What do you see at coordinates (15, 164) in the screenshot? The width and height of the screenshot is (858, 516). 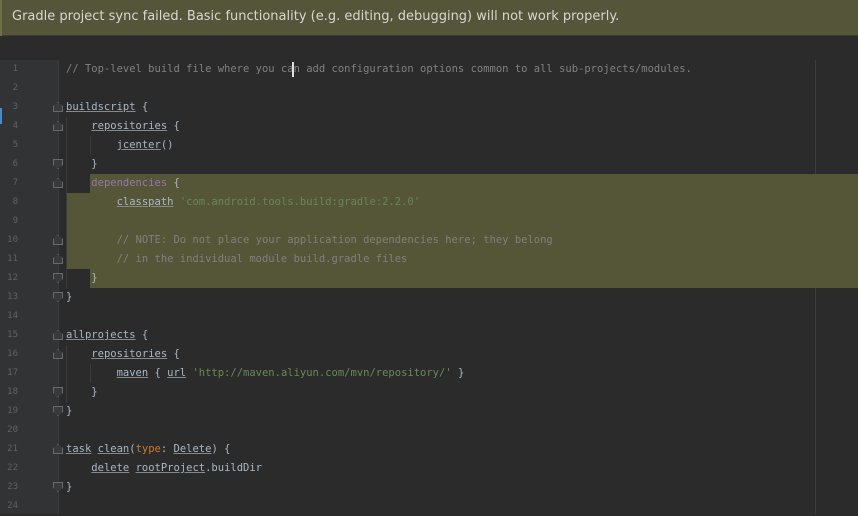 I see `line-number: 6` at bounding box center [15, 164].